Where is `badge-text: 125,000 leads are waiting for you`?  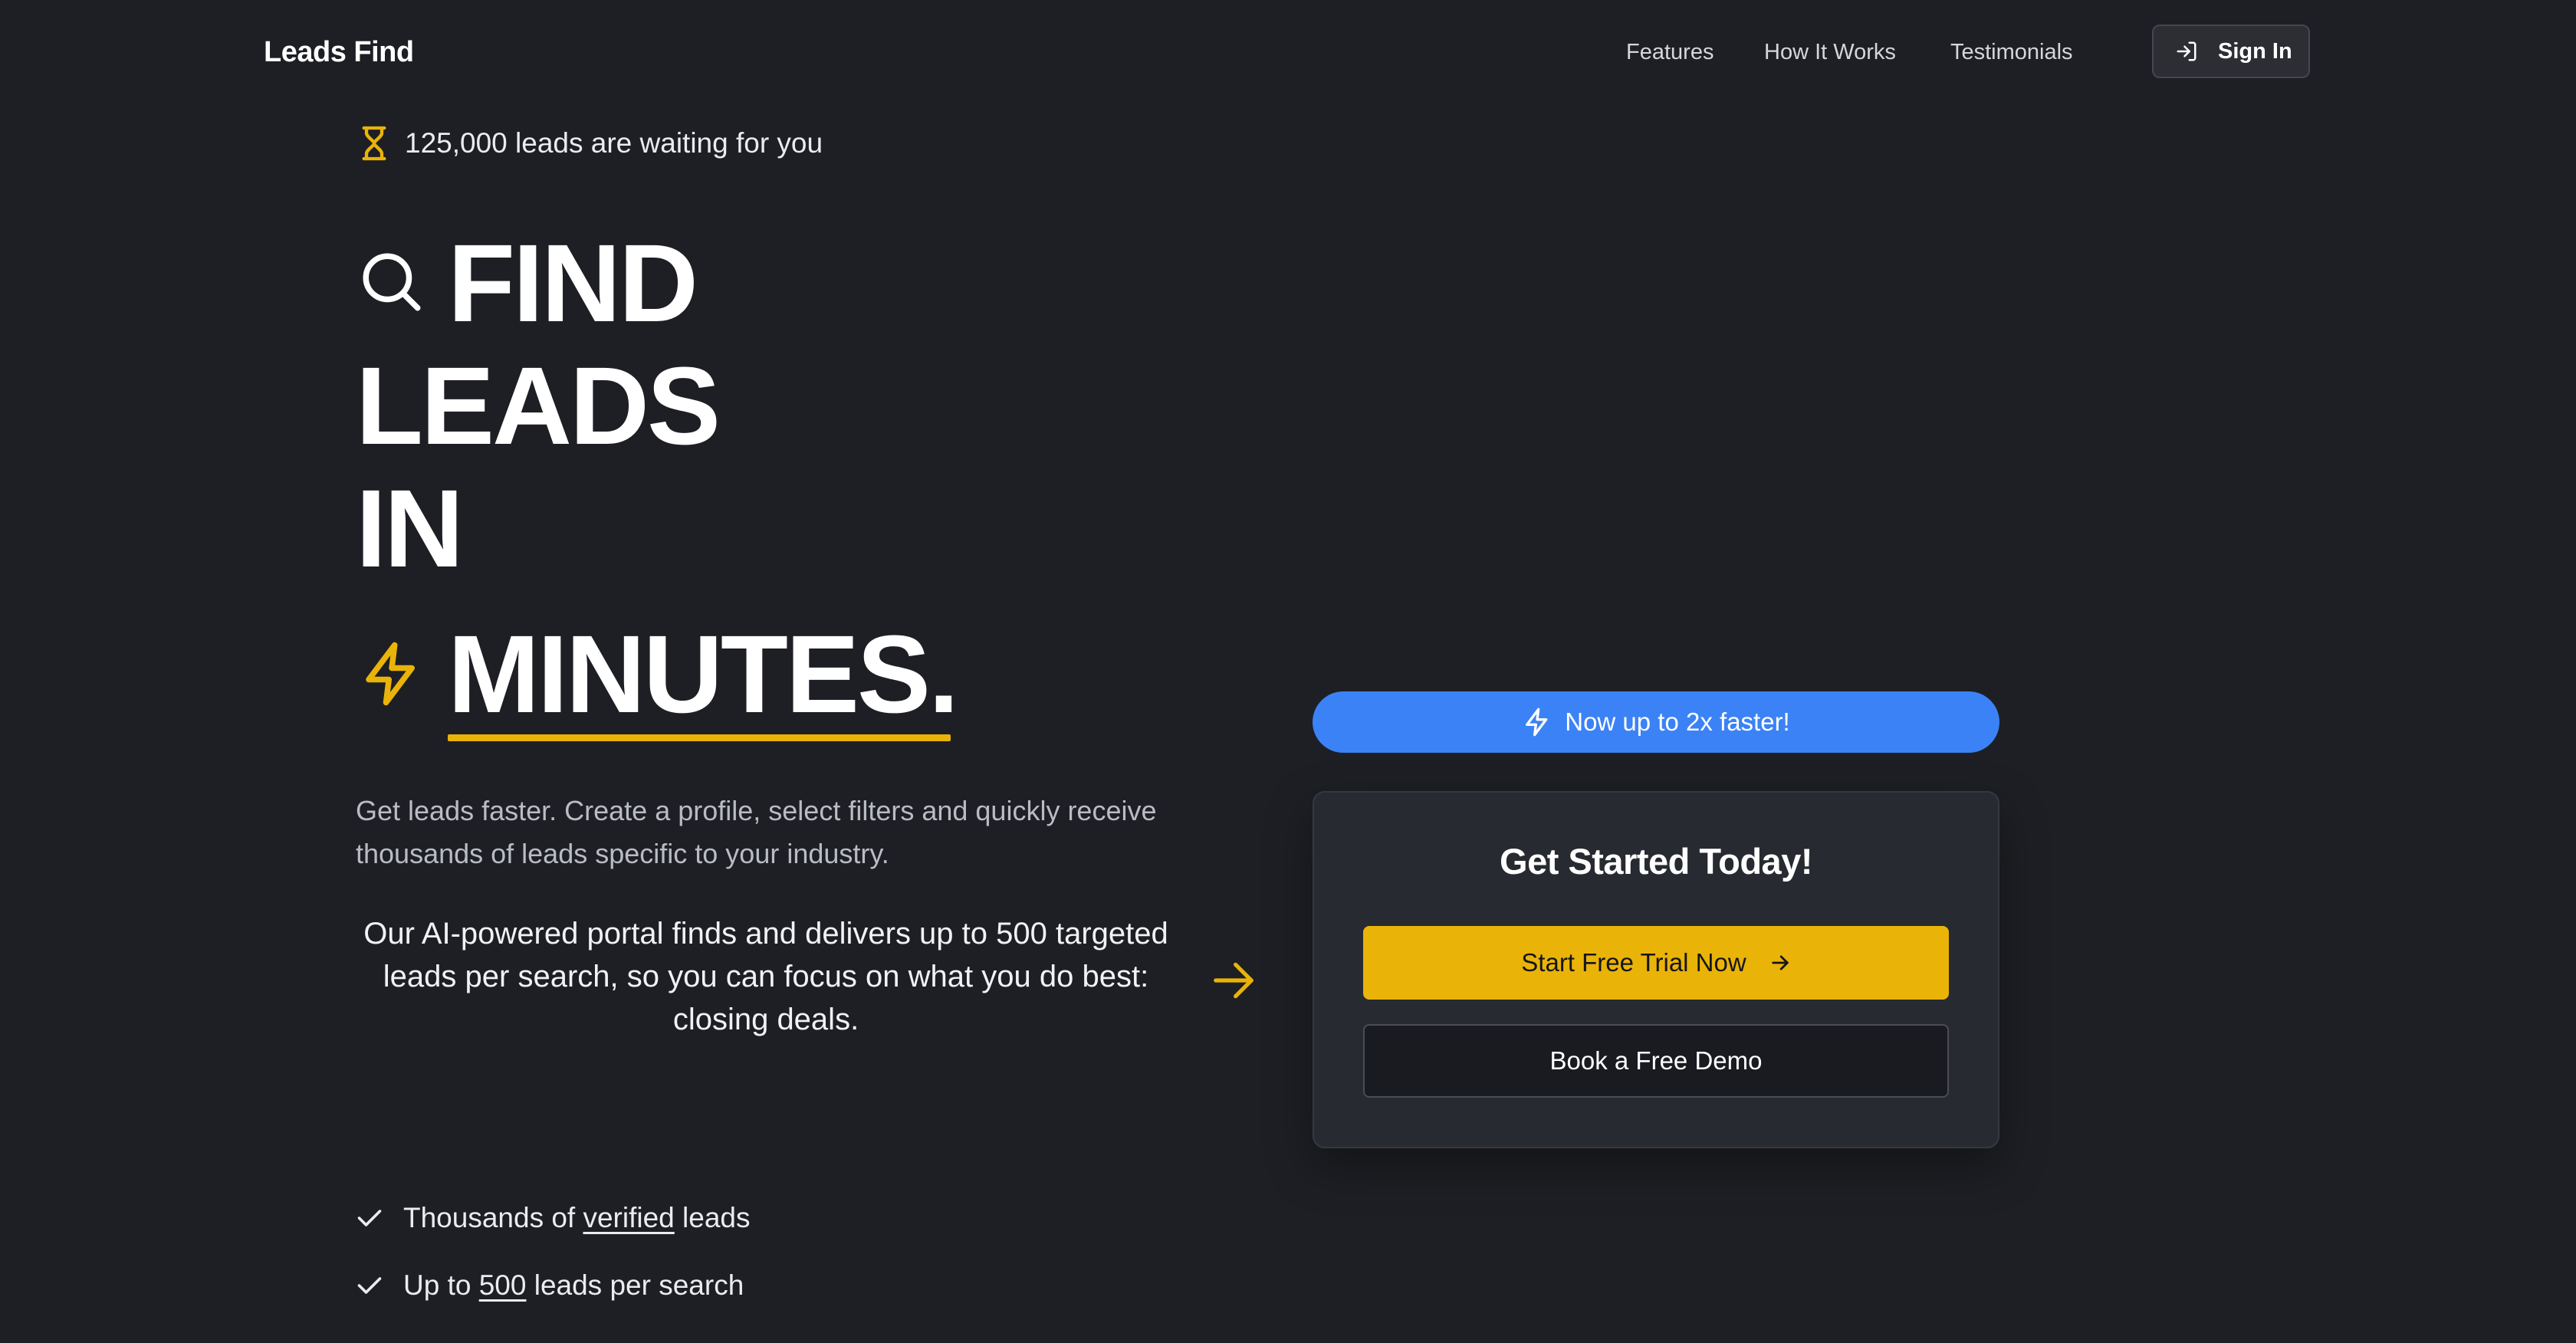 badge-text: 125,000 leads are waiting for you is located at coordinates (614, 143).